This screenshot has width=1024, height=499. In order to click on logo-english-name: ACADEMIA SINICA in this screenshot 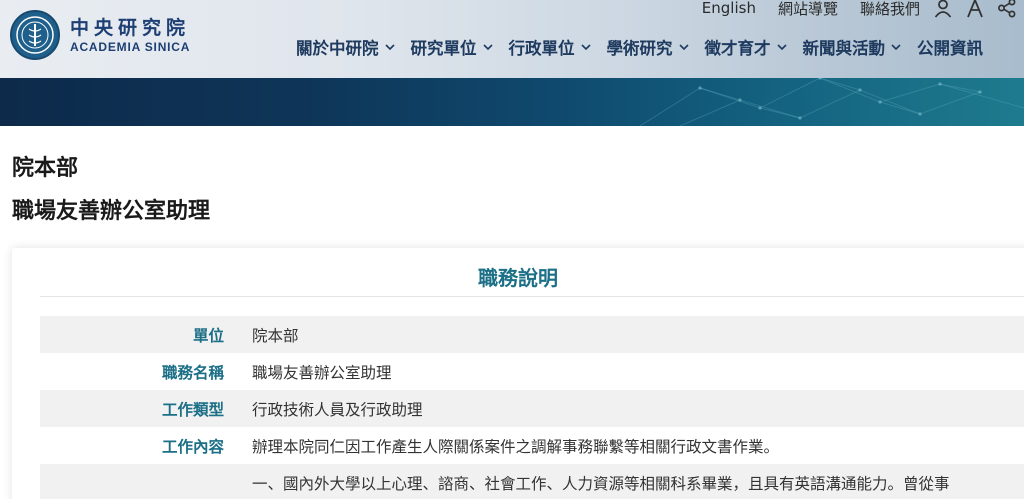, I will do `click(130, 47)`.